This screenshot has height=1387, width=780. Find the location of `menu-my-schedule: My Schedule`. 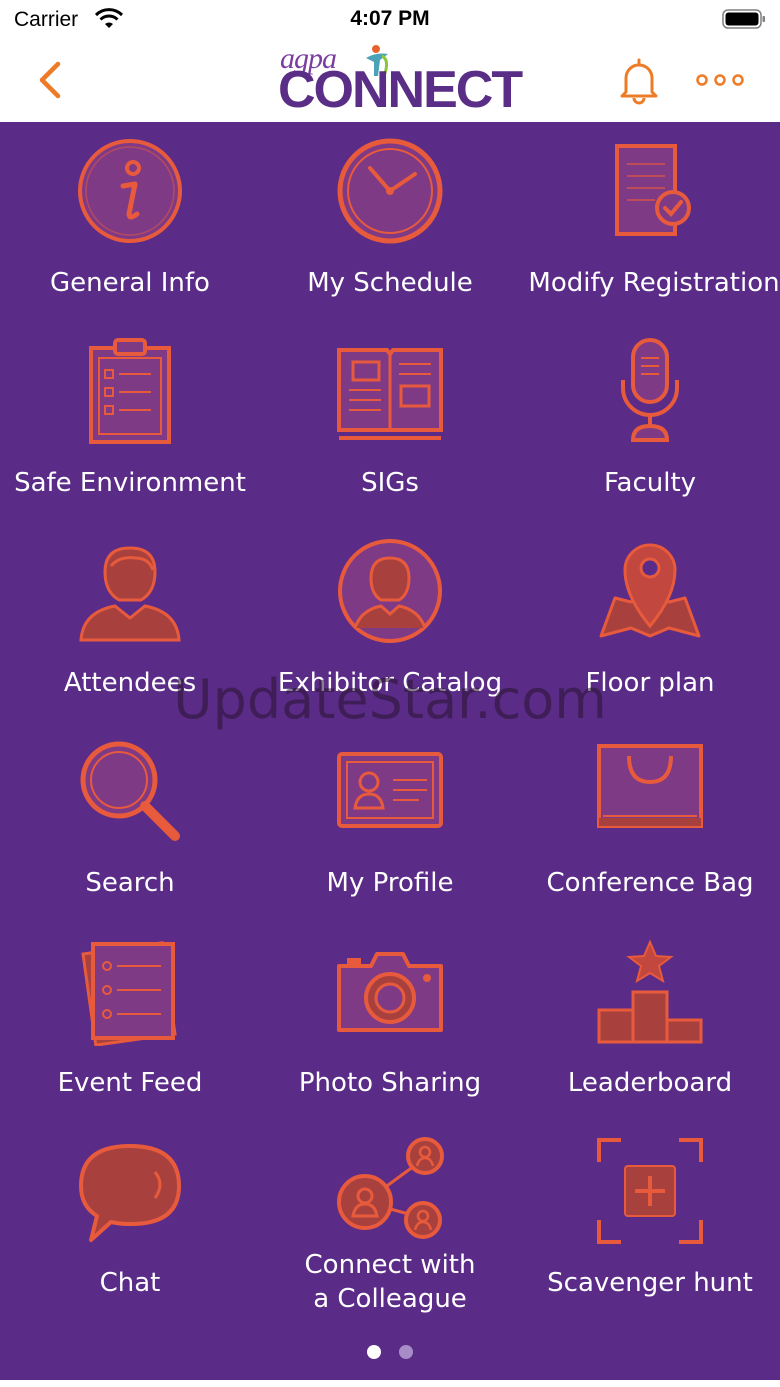

menu-my-schedule: My Schedule is located at coordinates (390, 222).